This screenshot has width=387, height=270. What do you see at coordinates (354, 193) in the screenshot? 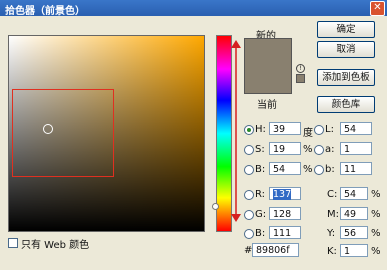
I see `cyan-input: 54` at bounding box center [354, 193].